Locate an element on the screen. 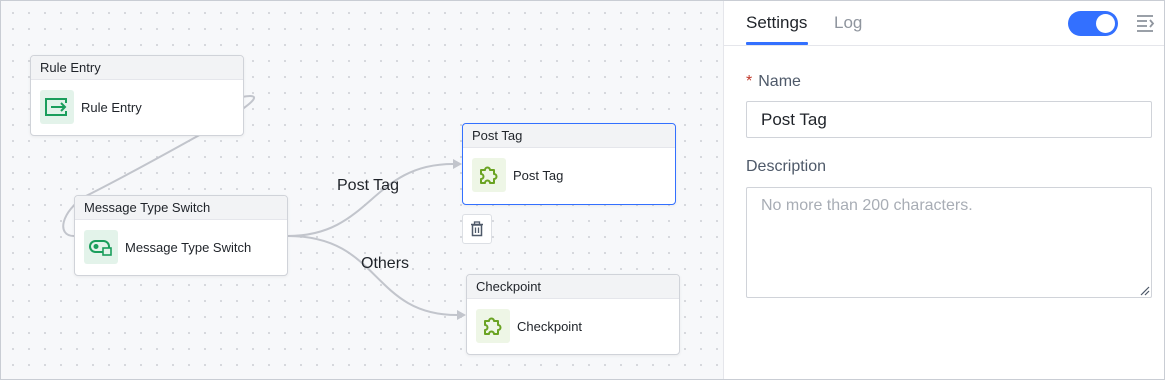  toggle-knob is located at coordinates (1105, 23).